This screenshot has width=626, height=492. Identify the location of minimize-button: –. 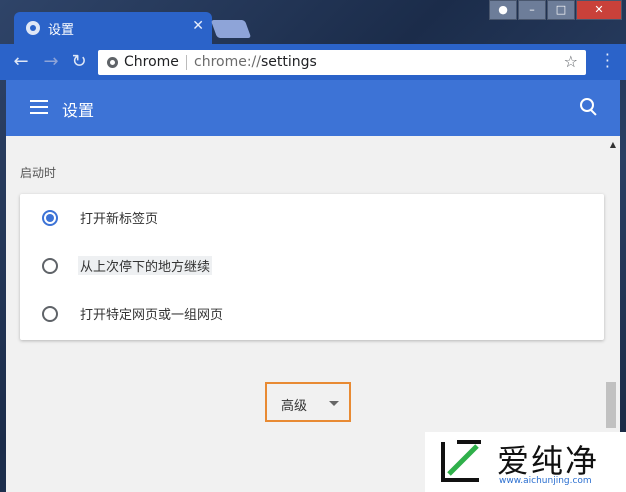
(532, 10).